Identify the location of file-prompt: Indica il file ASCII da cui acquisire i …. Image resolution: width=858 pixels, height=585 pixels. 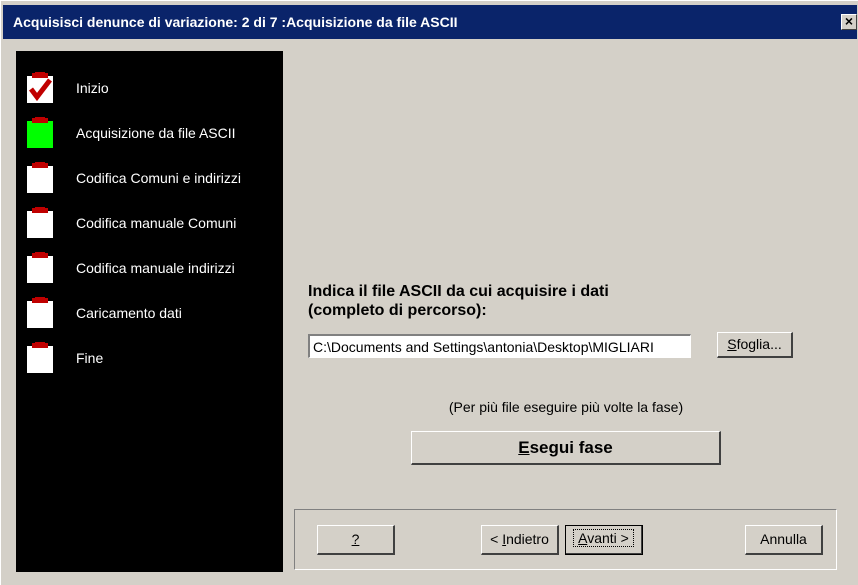
(518, 301).